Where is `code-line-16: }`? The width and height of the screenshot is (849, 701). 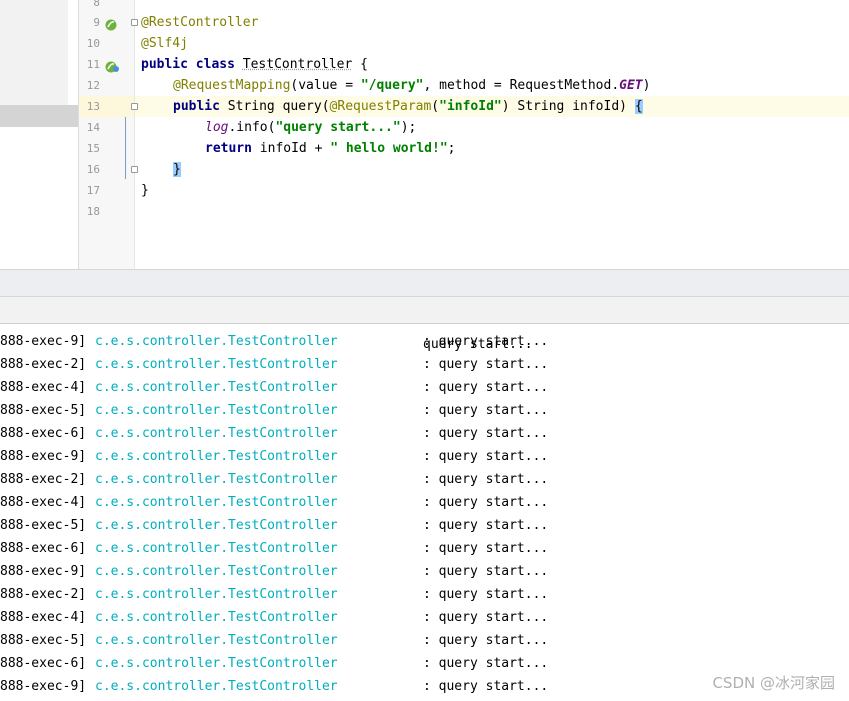
code-line-16: } is located at coordinates (177, 169).